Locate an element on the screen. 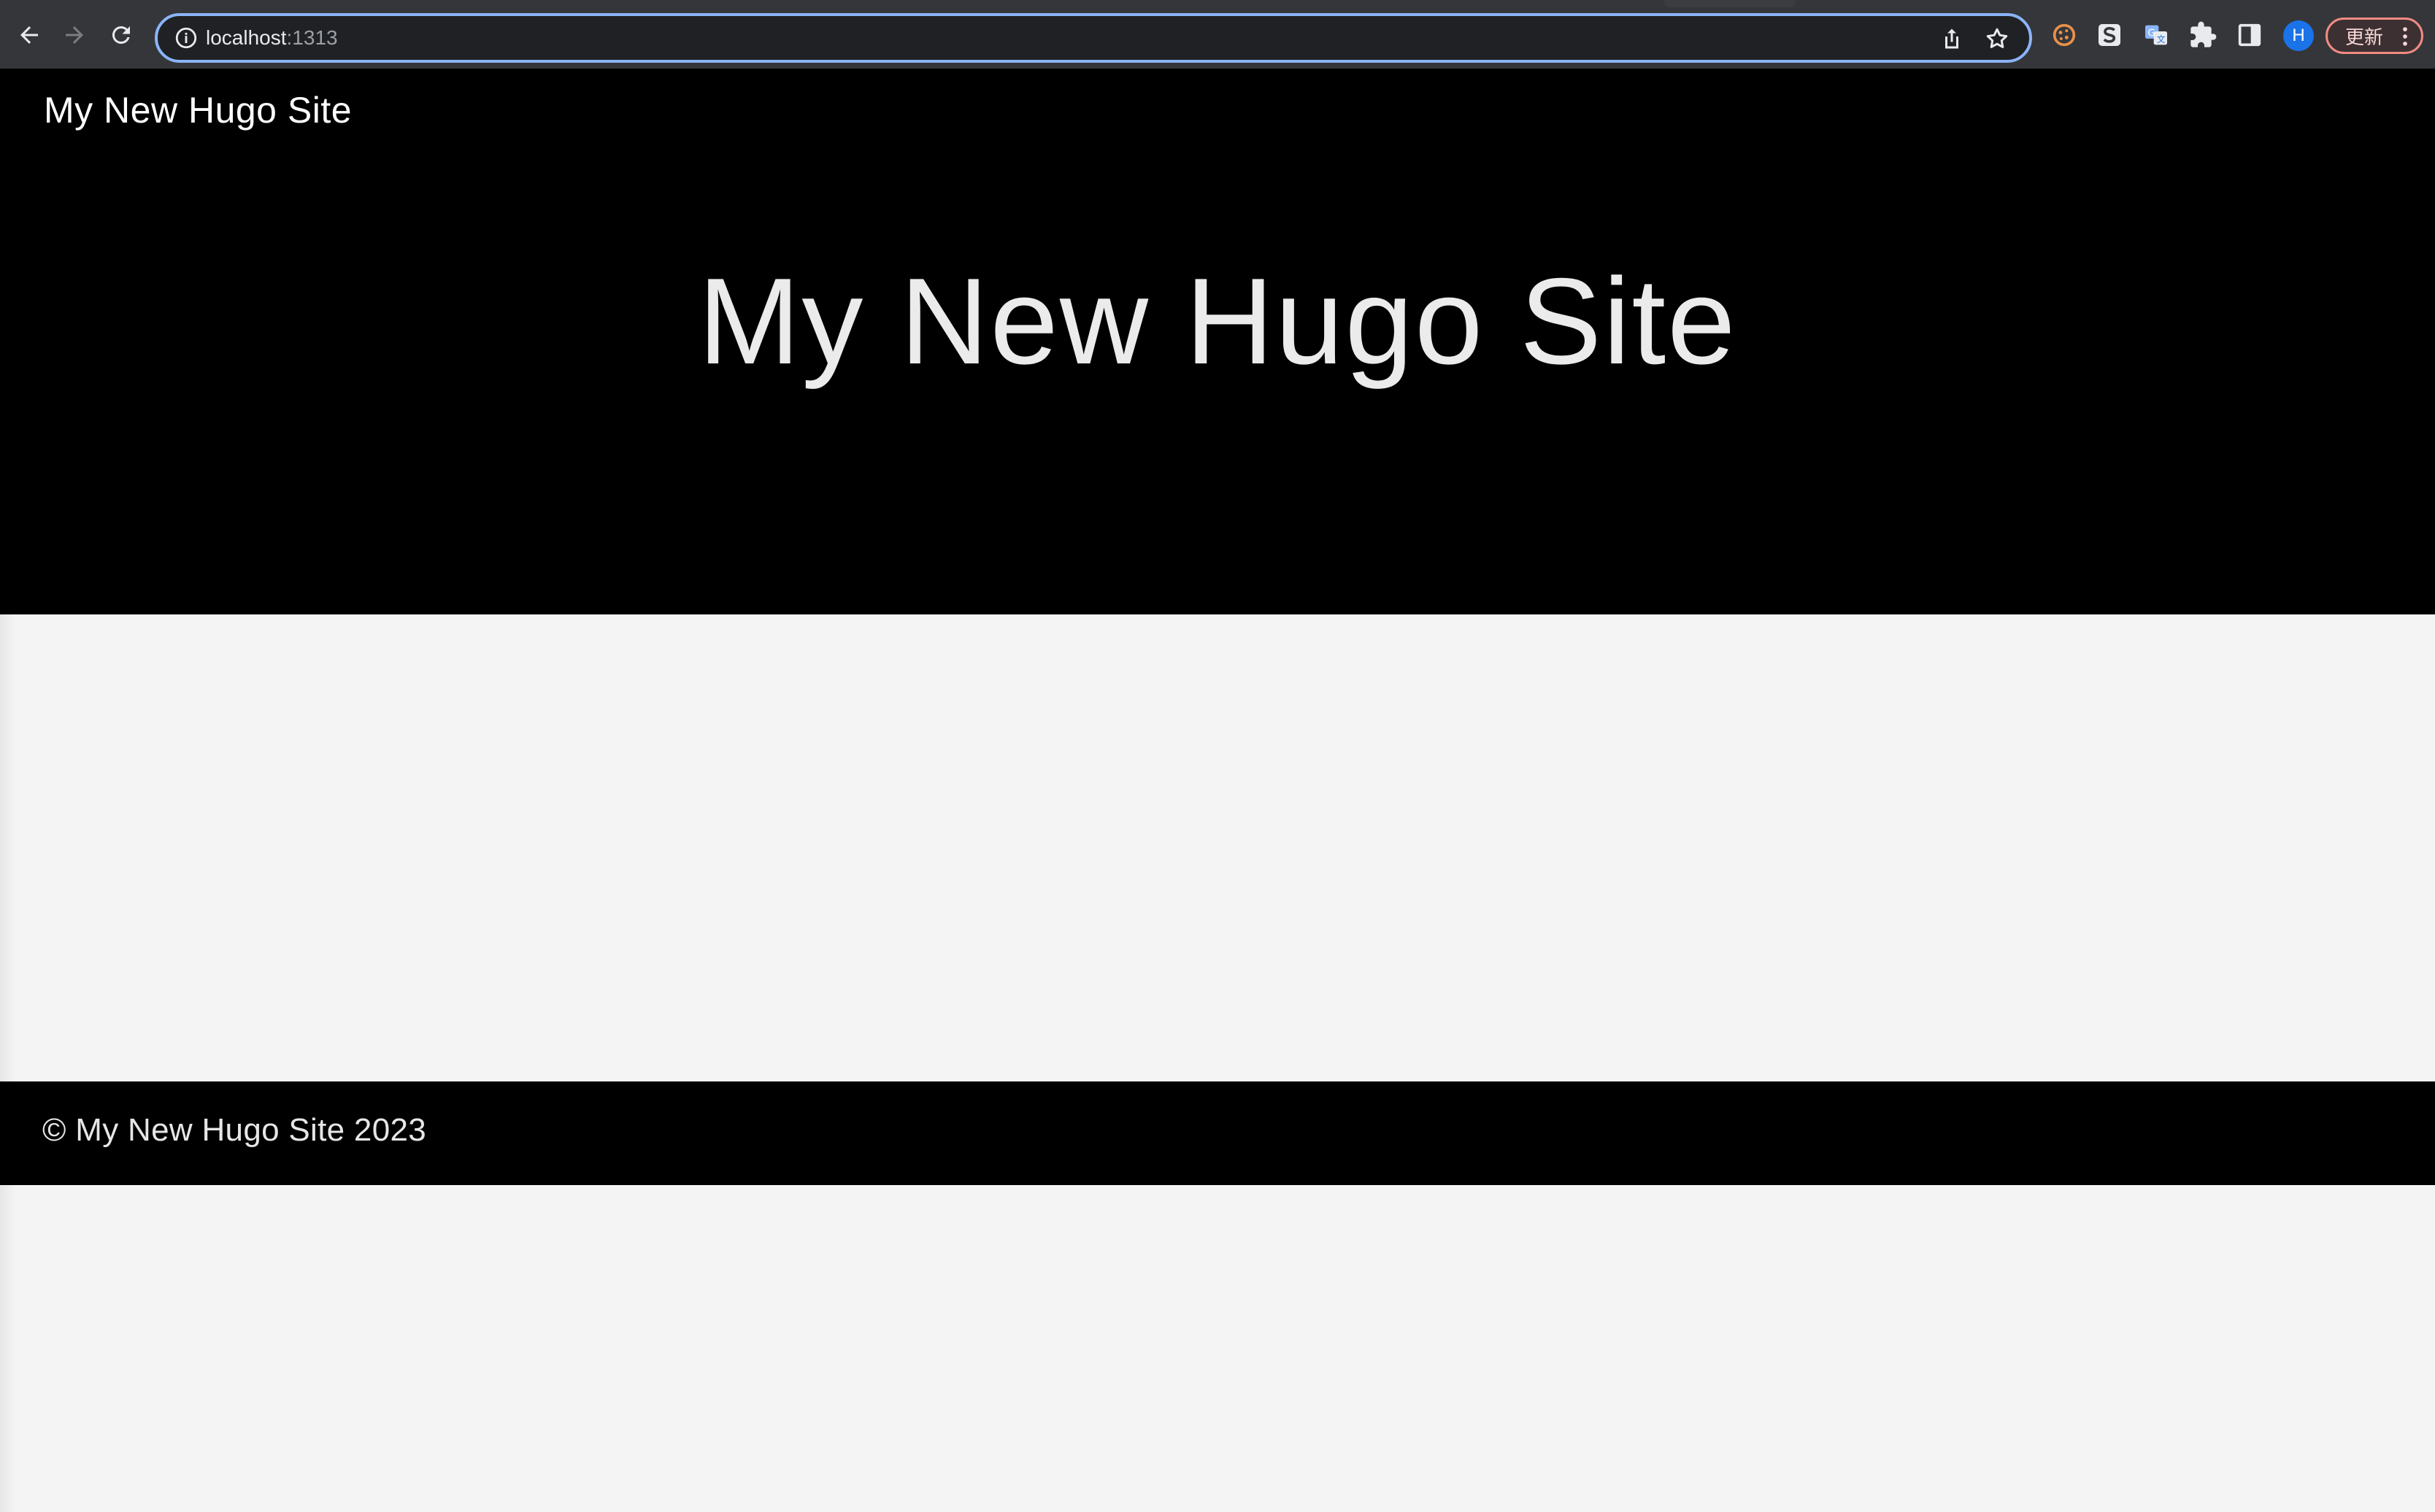 This screenshot has width=2435, height=1512. address-bar: localhost:1313 is located at coordinates (1093, 38).